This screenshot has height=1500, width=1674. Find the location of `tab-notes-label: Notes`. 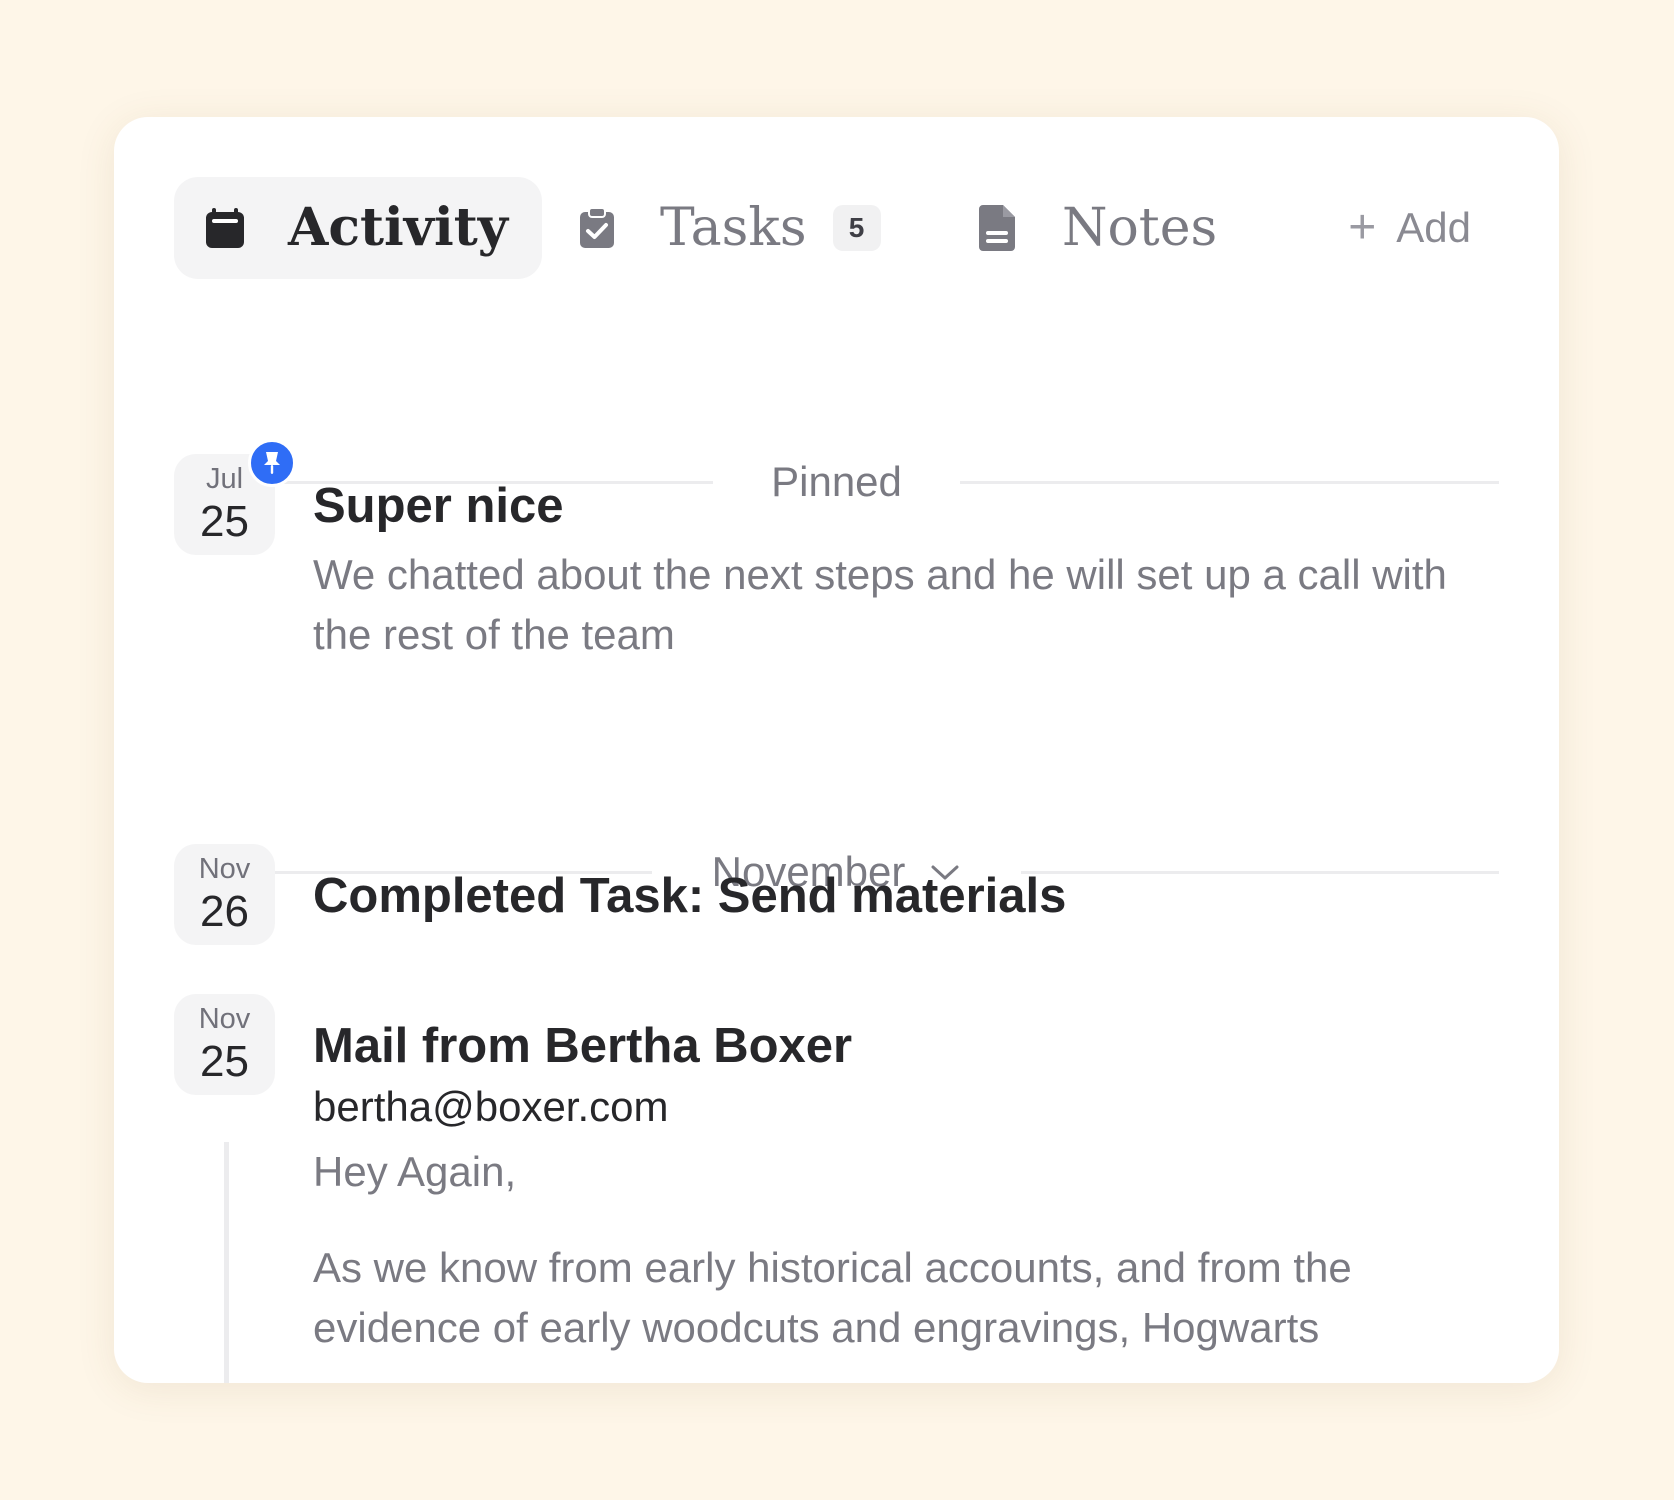

tab-notes-label: Notes is located at coordinates (1140, 228).